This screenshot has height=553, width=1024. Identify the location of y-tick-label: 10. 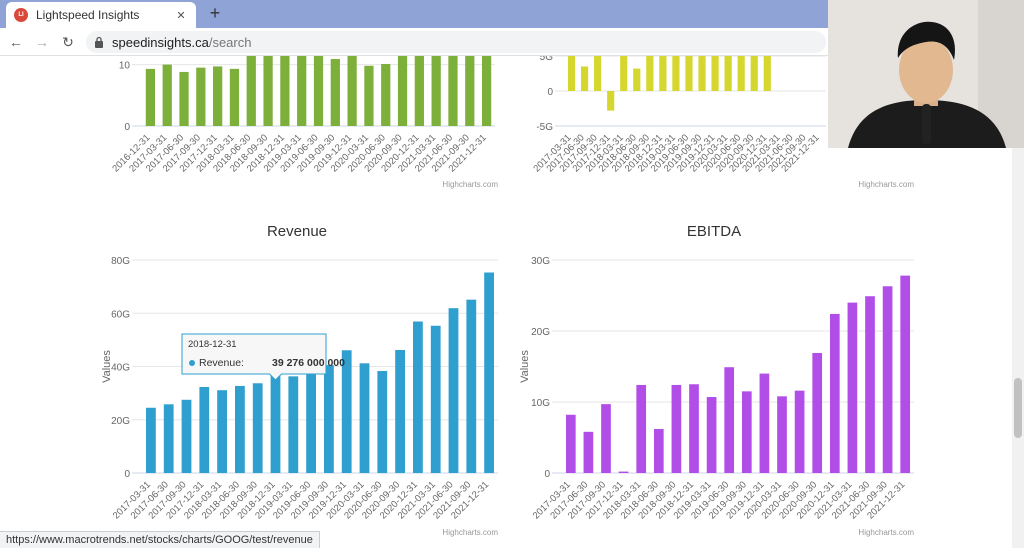
(125, 66).